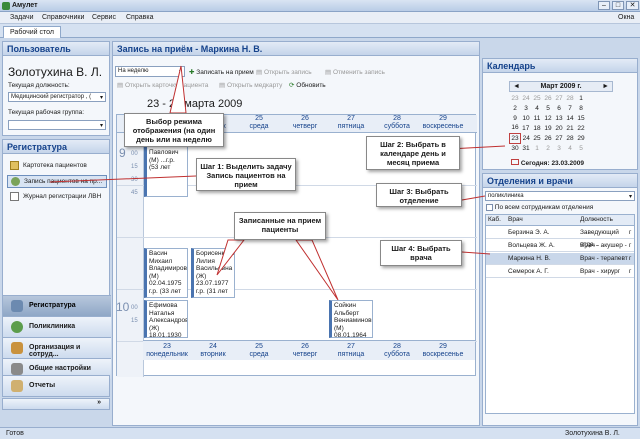 This screenshot has height=439, width=640. I want to click on pointer-booked-a, so click(231, 257).